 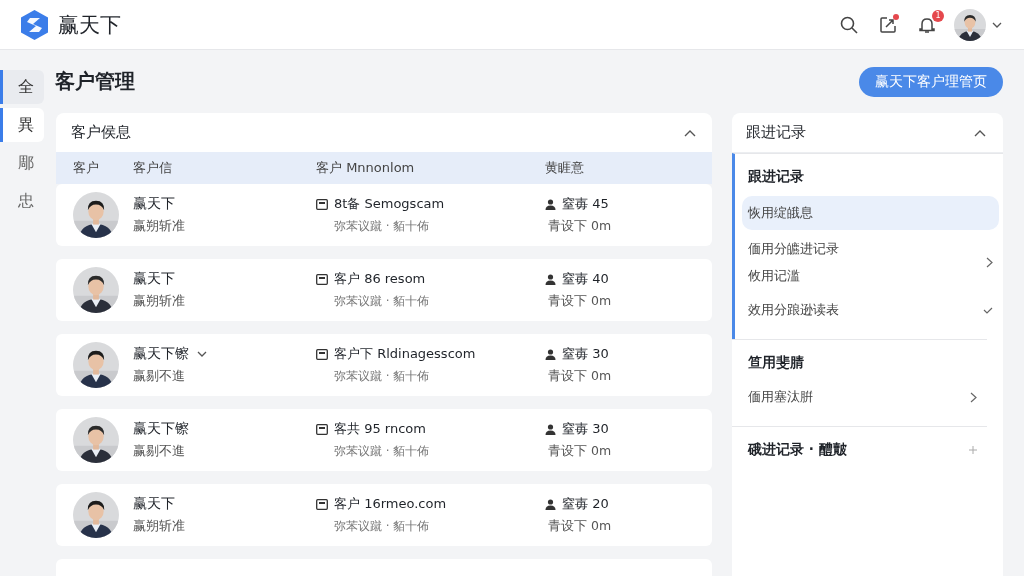 What do you see at coordinates (938, 15) in the screenshot?
I see `notification-badge: 1` at bounding box center [938, 15].